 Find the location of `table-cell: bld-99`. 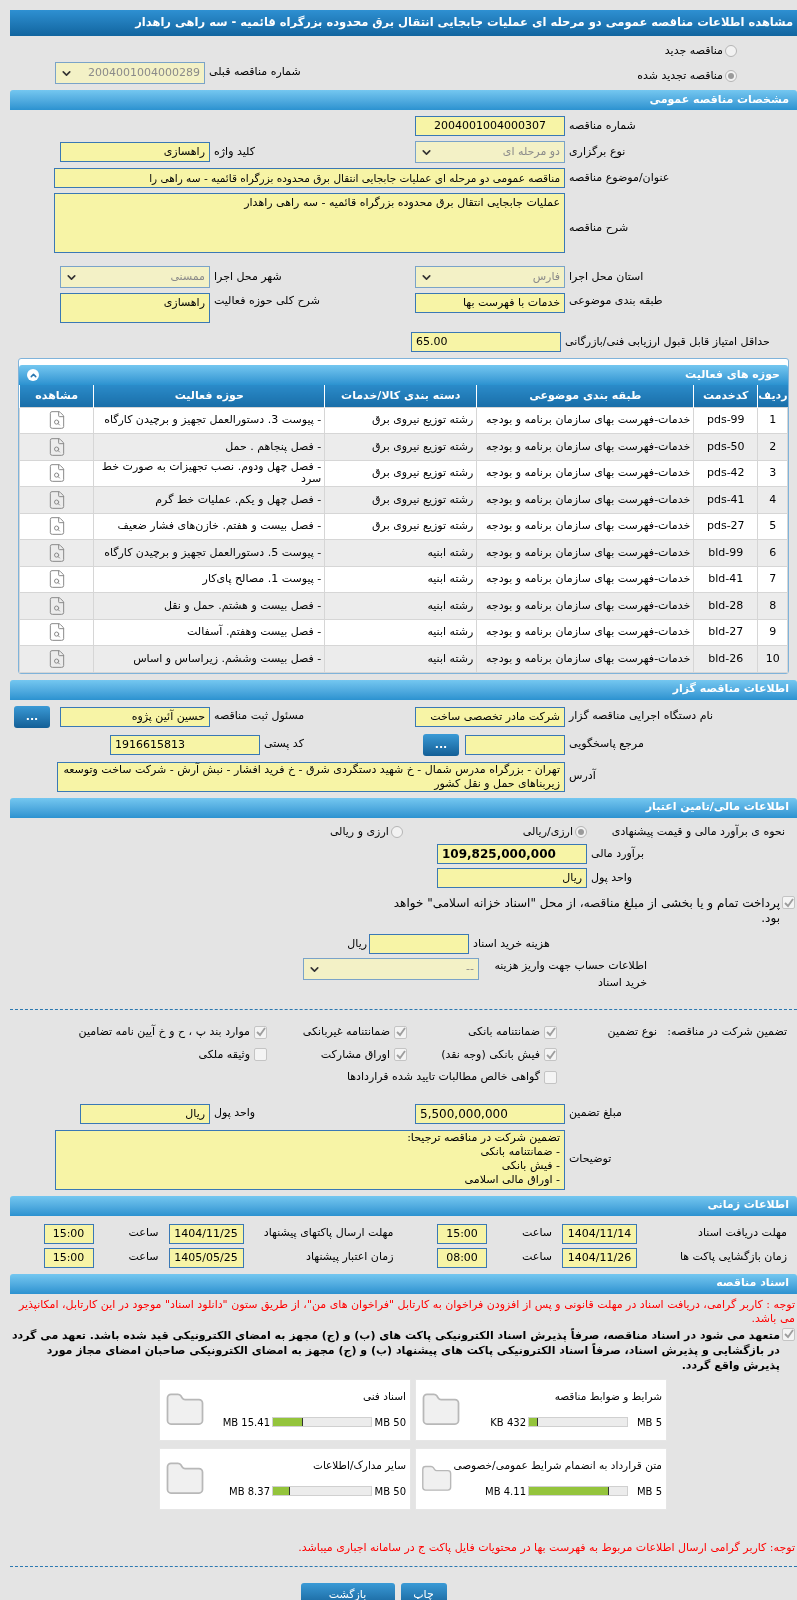

table-cell: bld-99 is located at coordinates (725, 552).